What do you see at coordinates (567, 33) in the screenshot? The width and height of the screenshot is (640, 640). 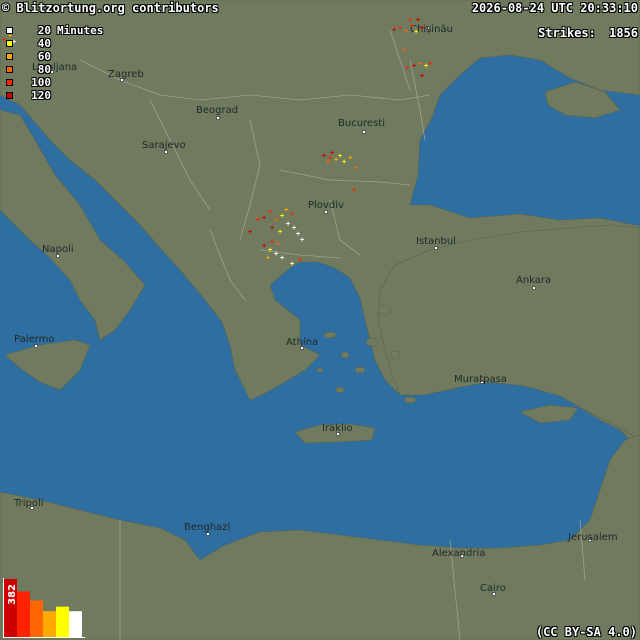 I see `strikes-label: Strikes:` at bounding box center [567, 33].